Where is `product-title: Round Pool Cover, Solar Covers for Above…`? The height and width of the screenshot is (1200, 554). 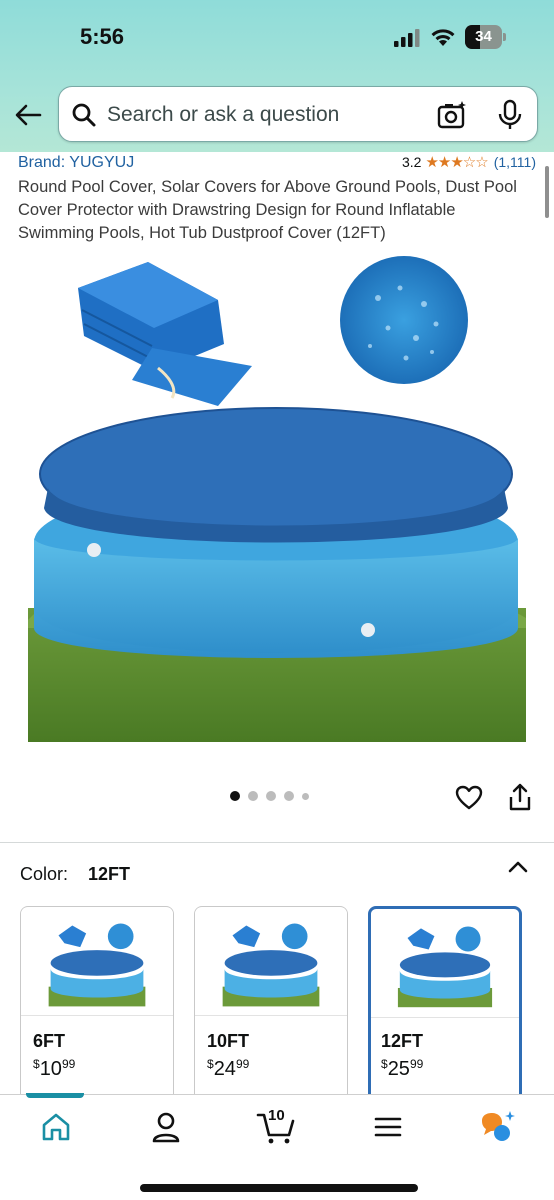
product-title: Round Pool Cover, Solar Covers for Above… is located at coordinates (267, 210).